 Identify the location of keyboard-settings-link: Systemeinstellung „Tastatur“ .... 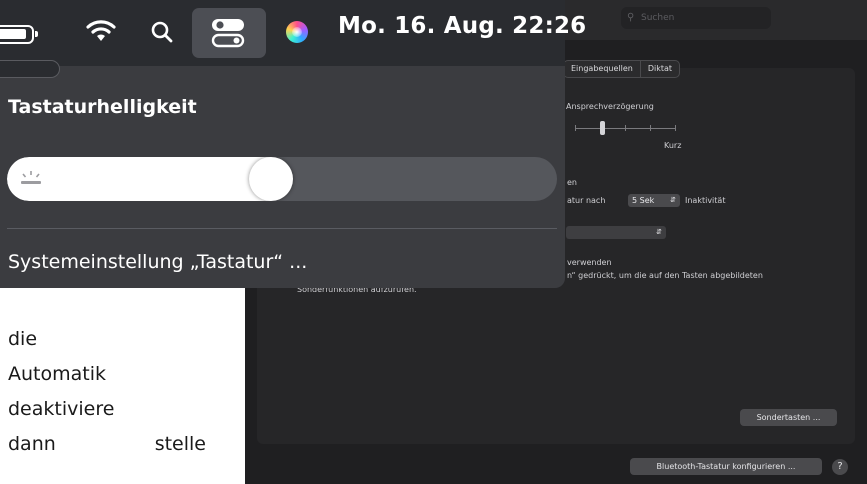
(157, 262).